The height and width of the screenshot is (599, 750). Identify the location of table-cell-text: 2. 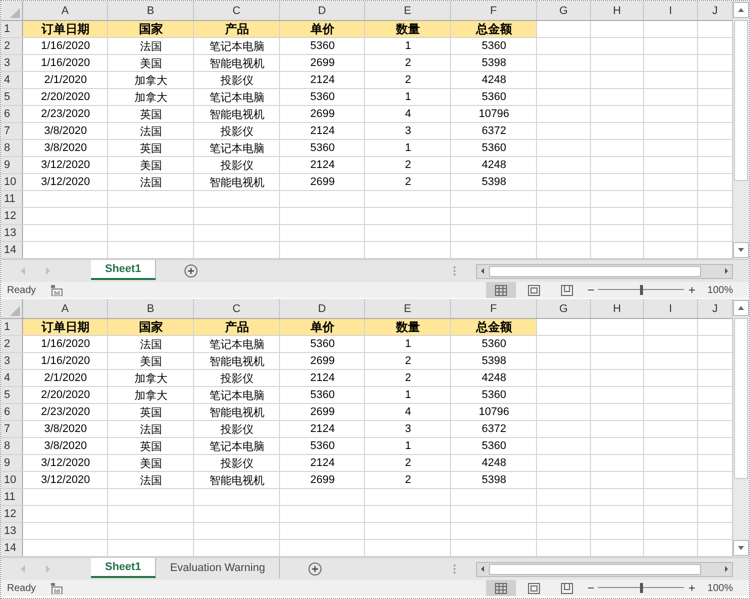
(408, 165).